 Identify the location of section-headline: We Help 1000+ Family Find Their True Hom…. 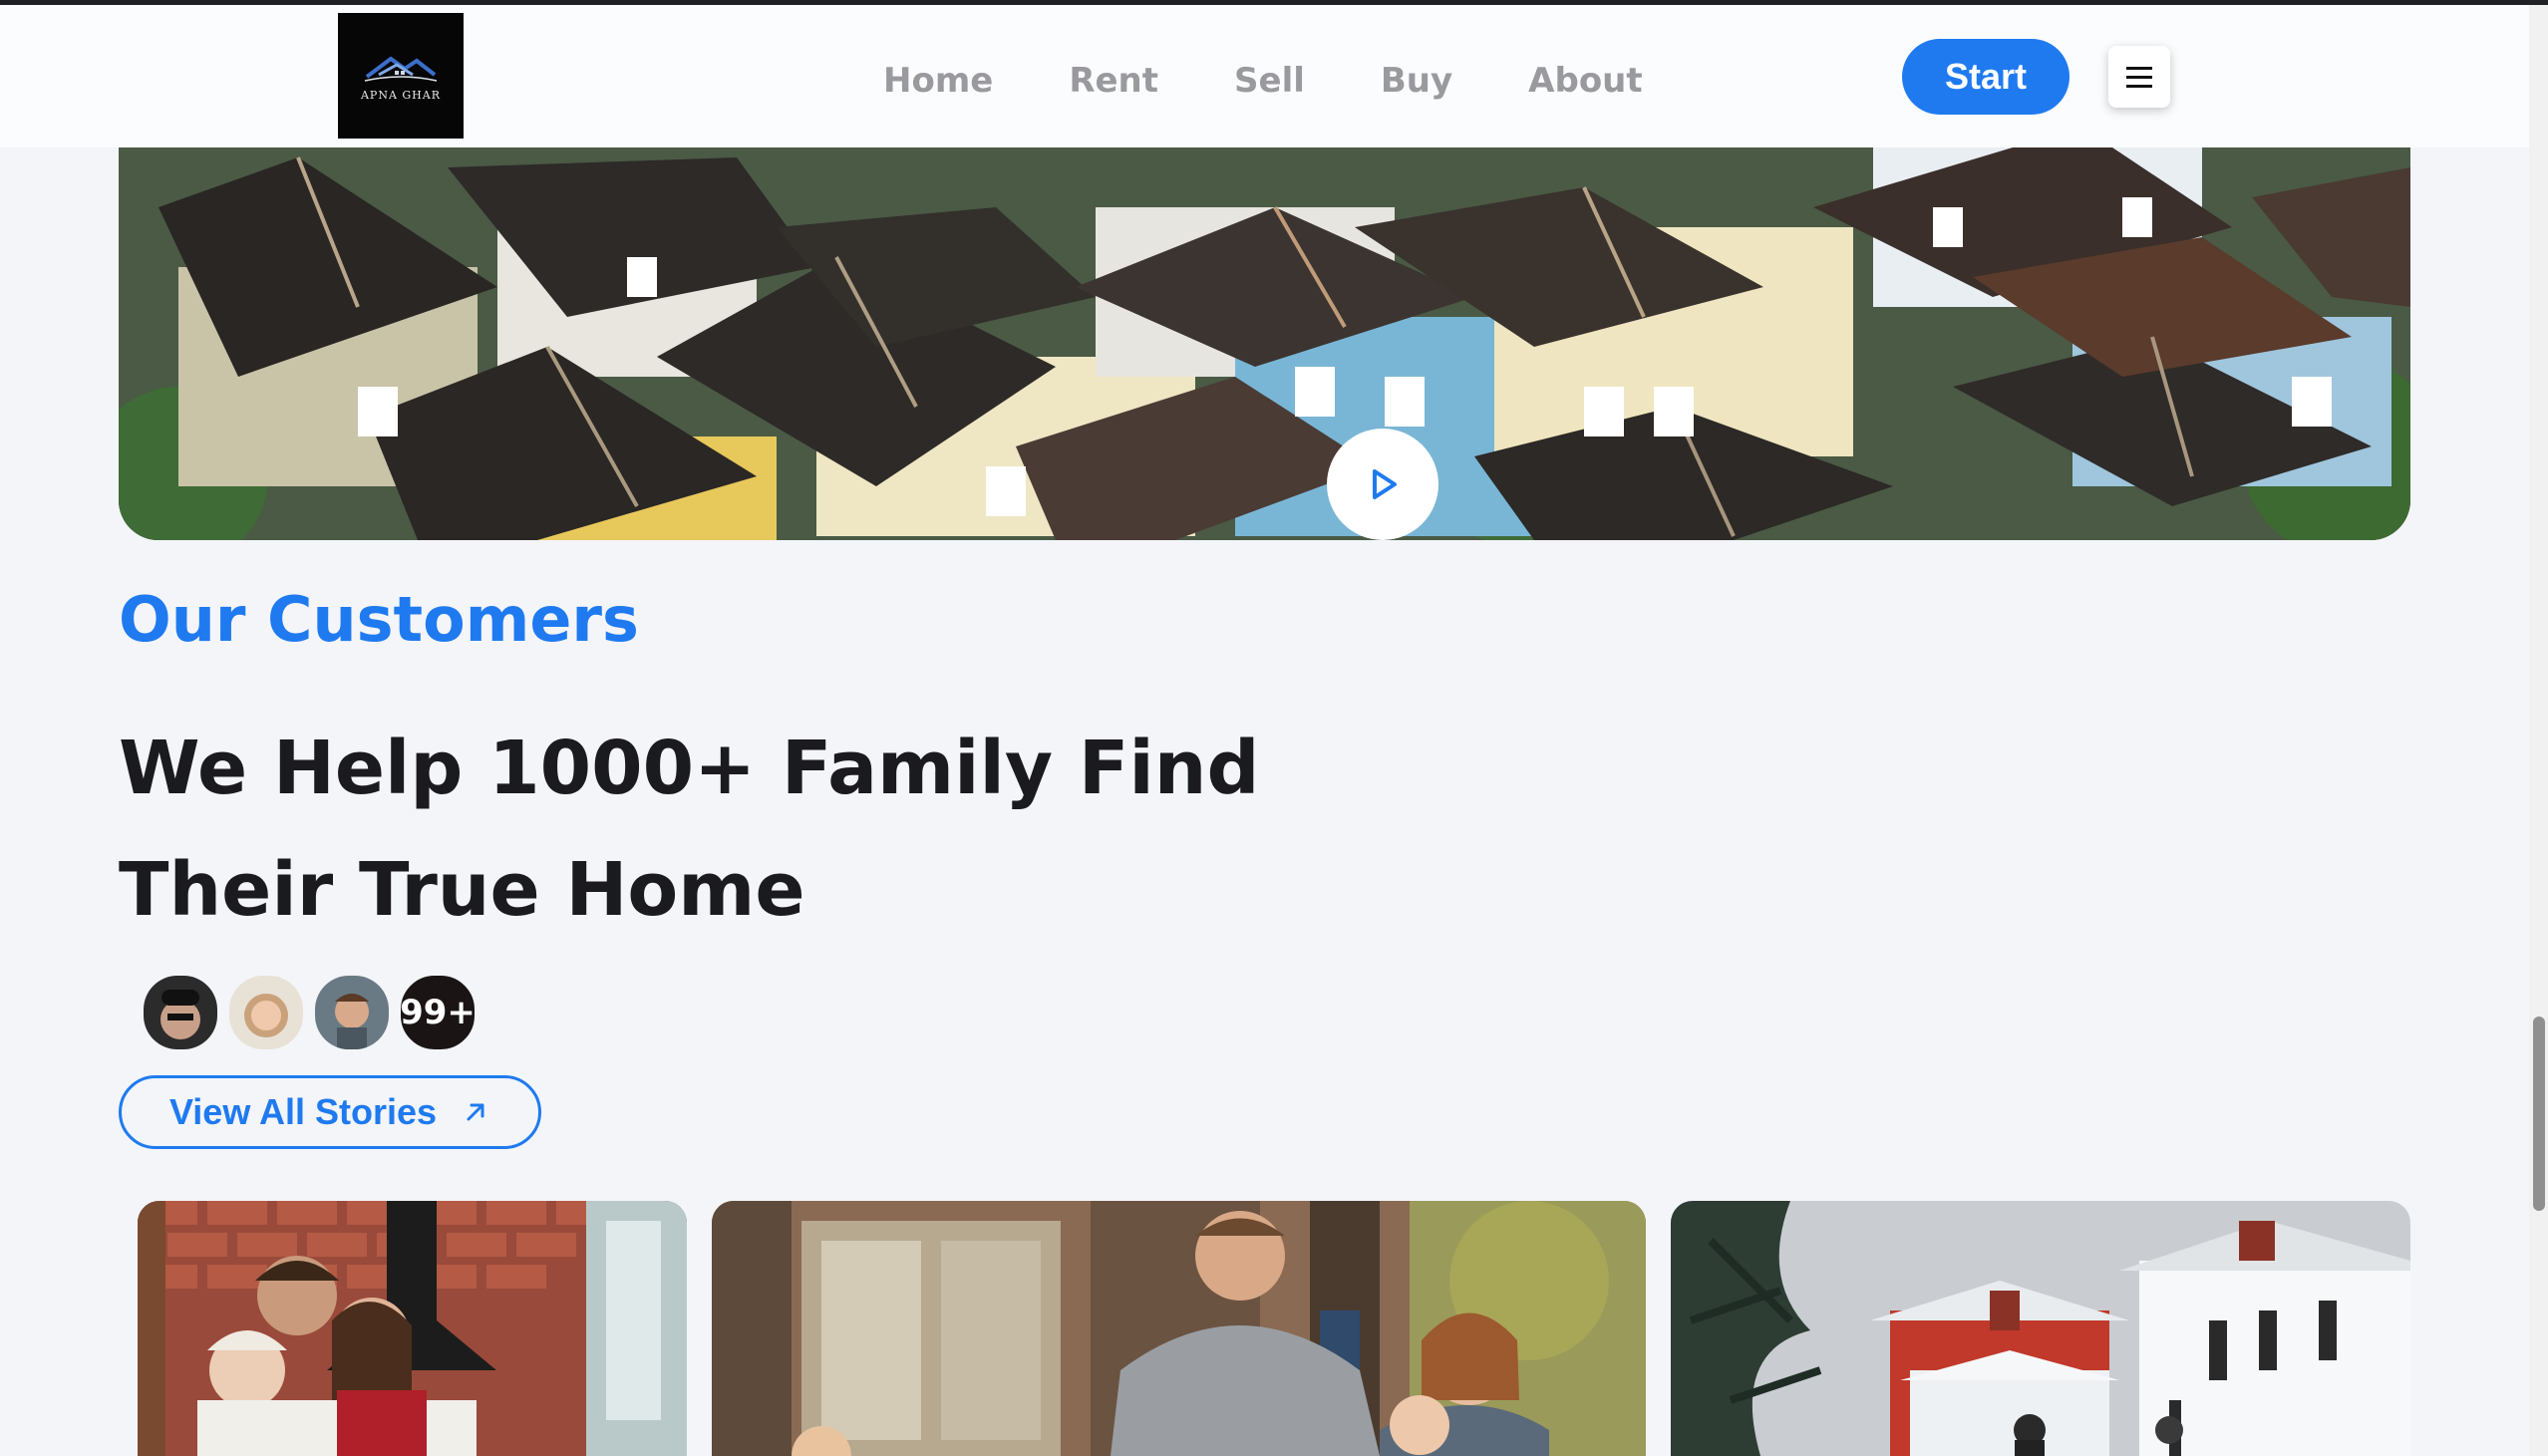
(767, 830).